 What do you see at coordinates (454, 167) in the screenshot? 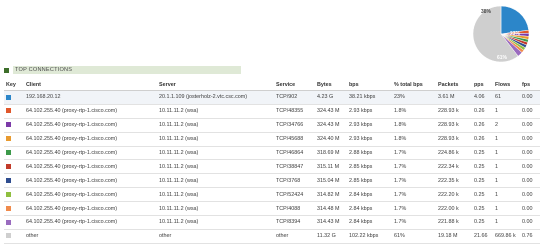
I see `packets-cell: 222.34 k` at bounding box center [454, 167].